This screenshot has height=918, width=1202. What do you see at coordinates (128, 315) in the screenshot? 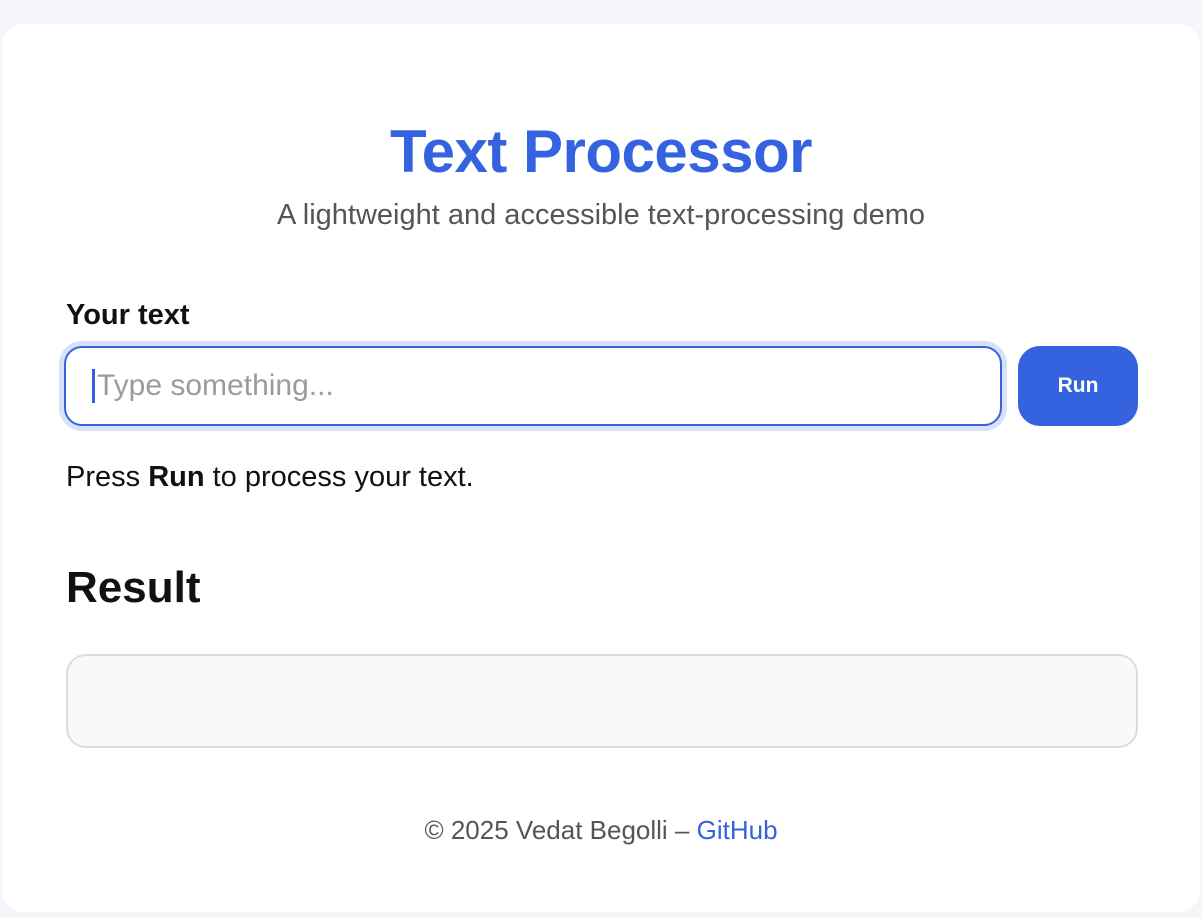
I see `text-field-label: Your text` at bounding box center [128, 315].